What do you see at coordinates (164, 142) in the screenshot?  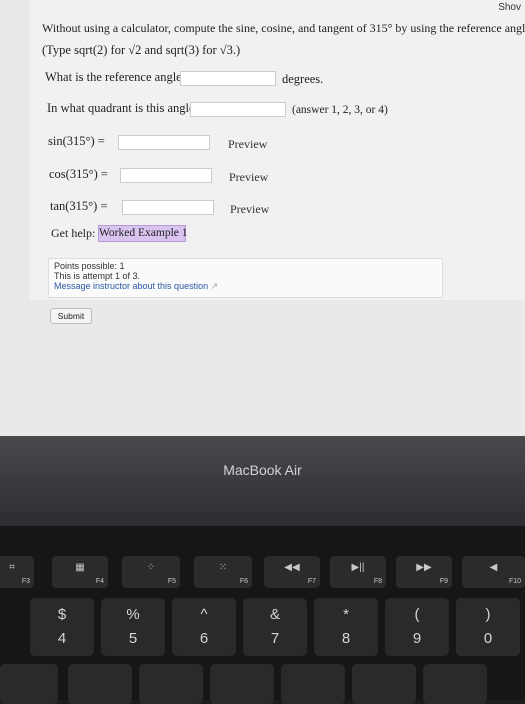 I see `sin-input` at bounding box center [164, 142].